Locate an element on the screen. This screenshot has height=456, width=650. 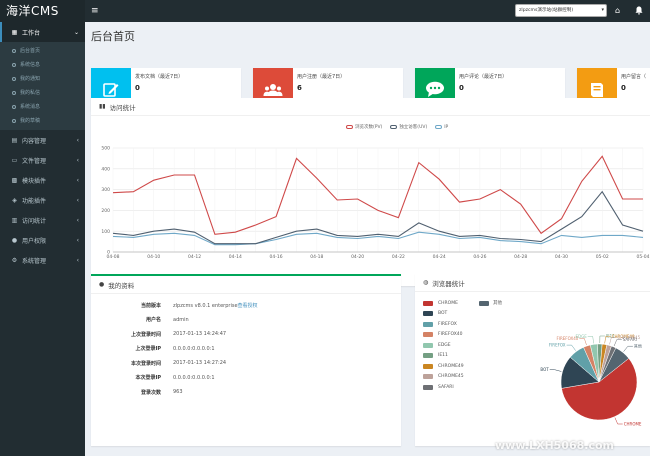
sidebar-item-features: ◈ 功能插件 ‹ is located at coordinates (42, 200).